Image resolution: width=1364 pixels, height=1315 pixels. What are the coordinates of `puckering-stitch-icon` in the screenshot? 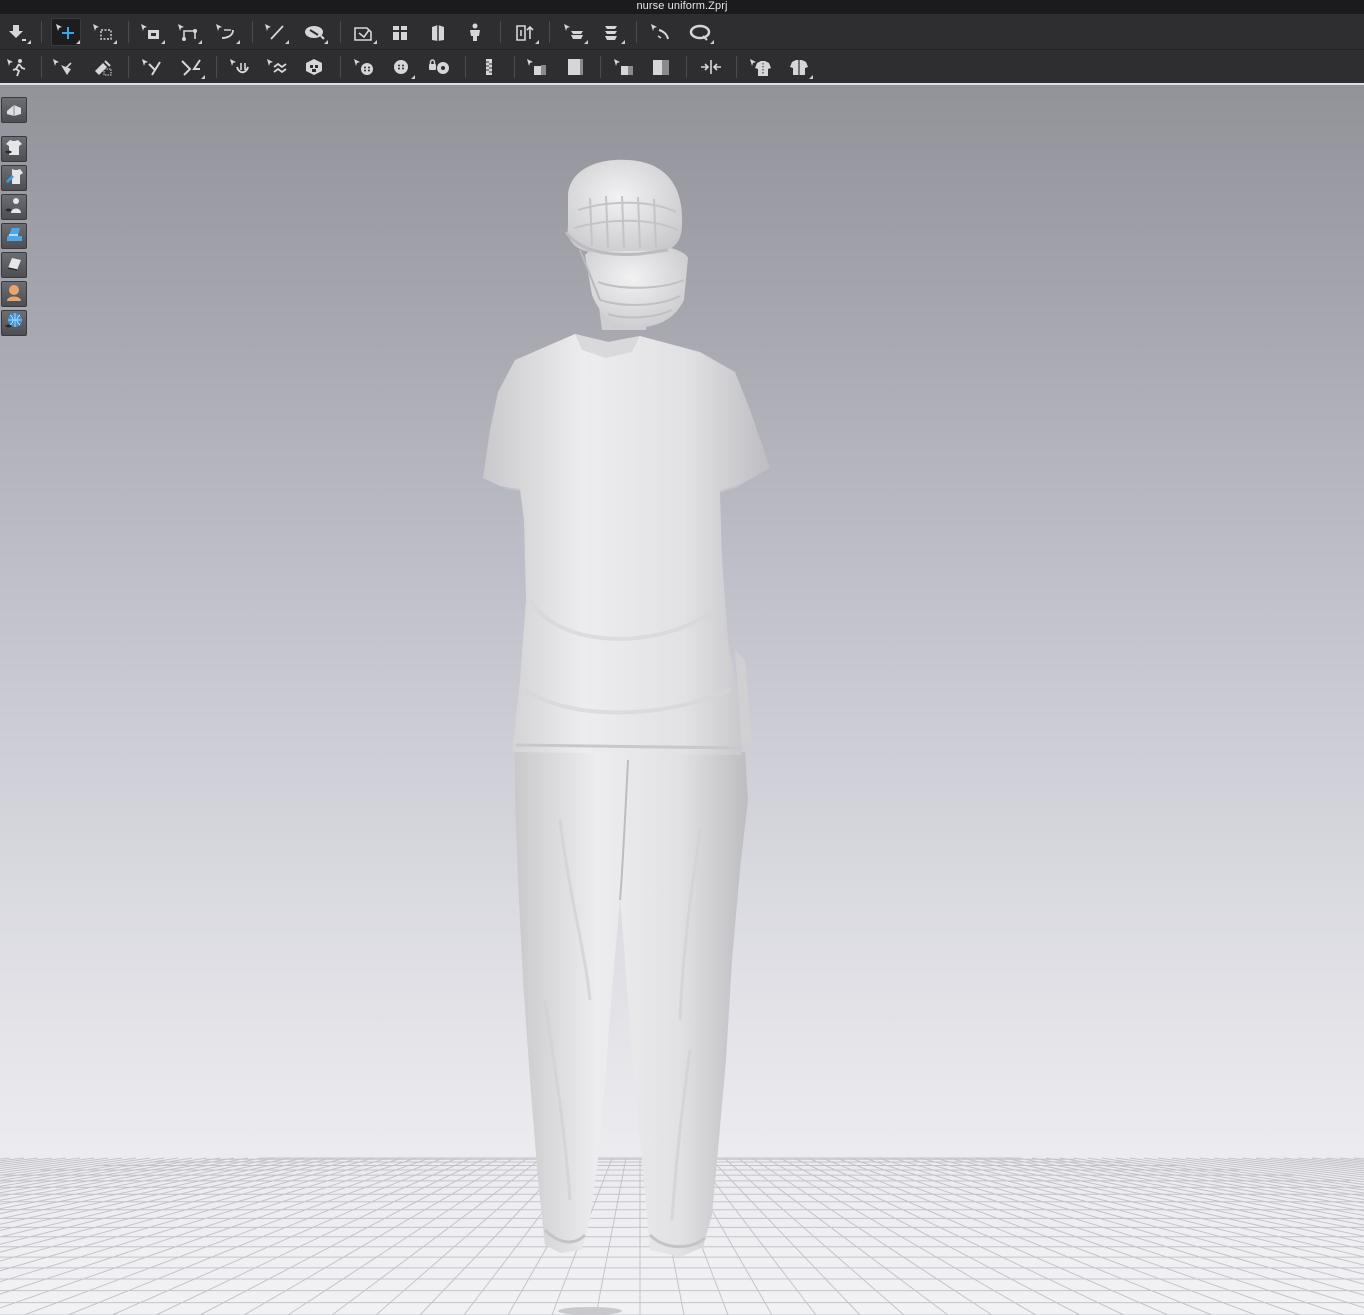 It's located at (661, 67).